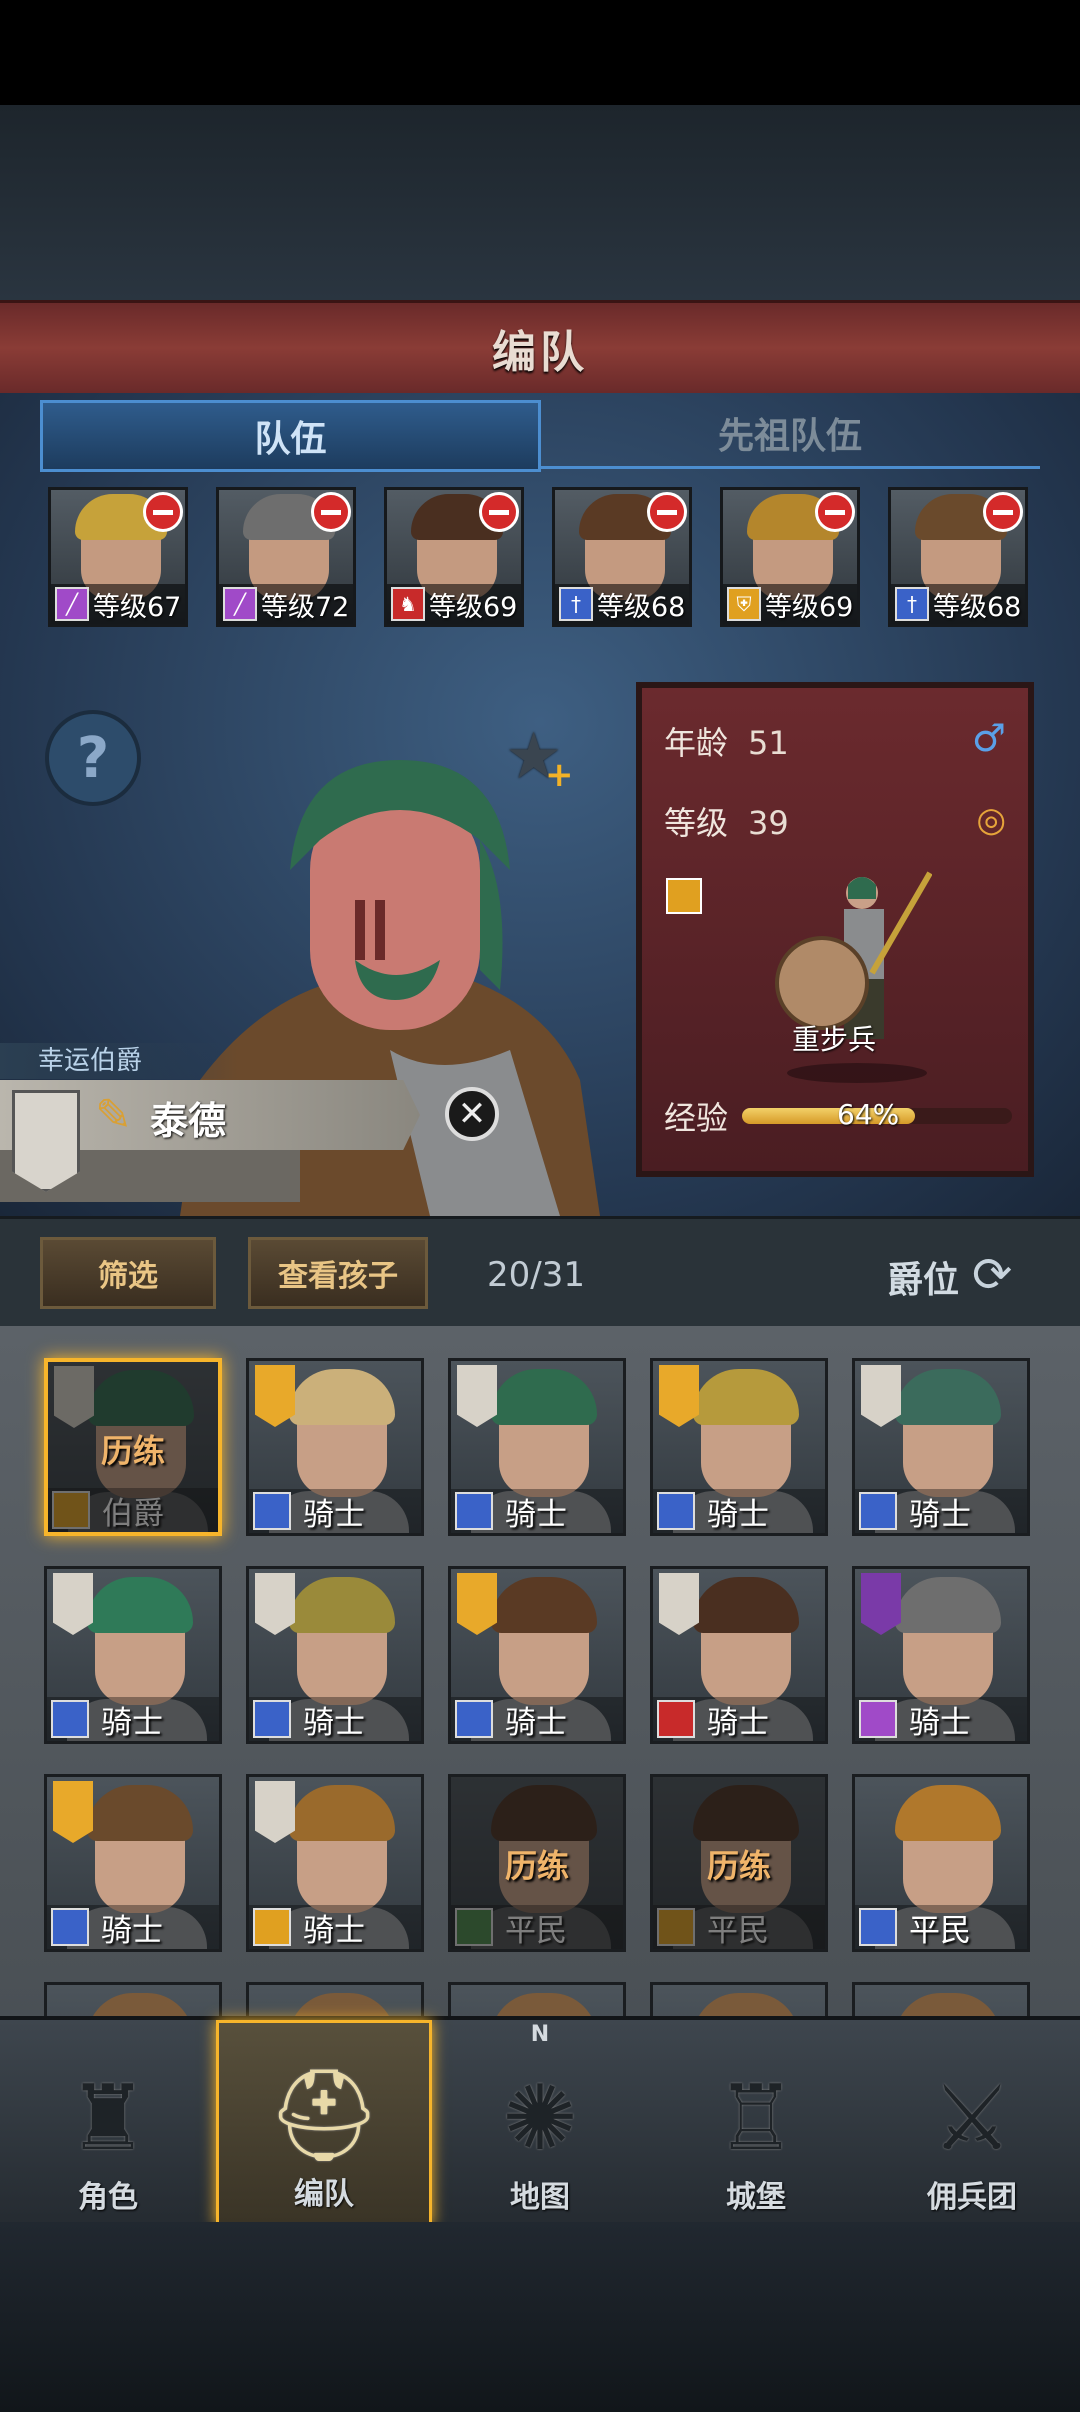 The height and width of the screenshot is (2412, 1080). What do you see at coordinates (988, 738) in the screenshot?
I see `male-icon: ♂` at bounding box center [988, 738].